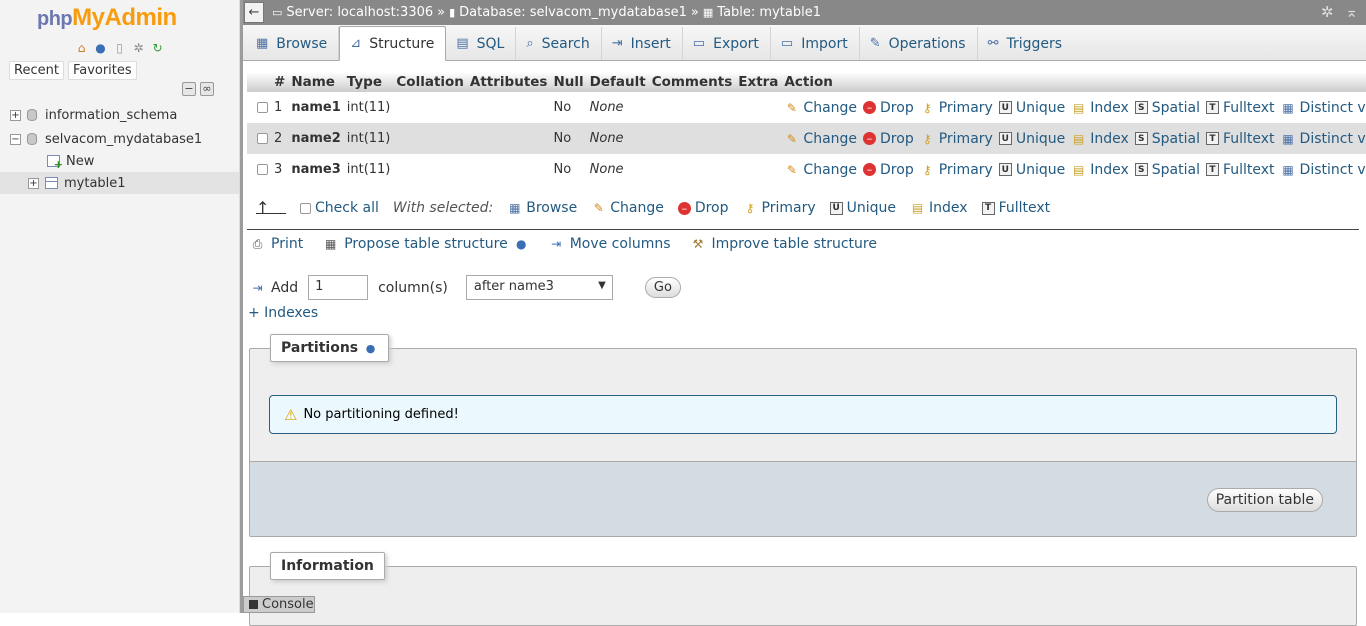 Image resolution: width=1366 pixels, height=626 pixels. I want to click on go-button: Go, so click(662, 287).